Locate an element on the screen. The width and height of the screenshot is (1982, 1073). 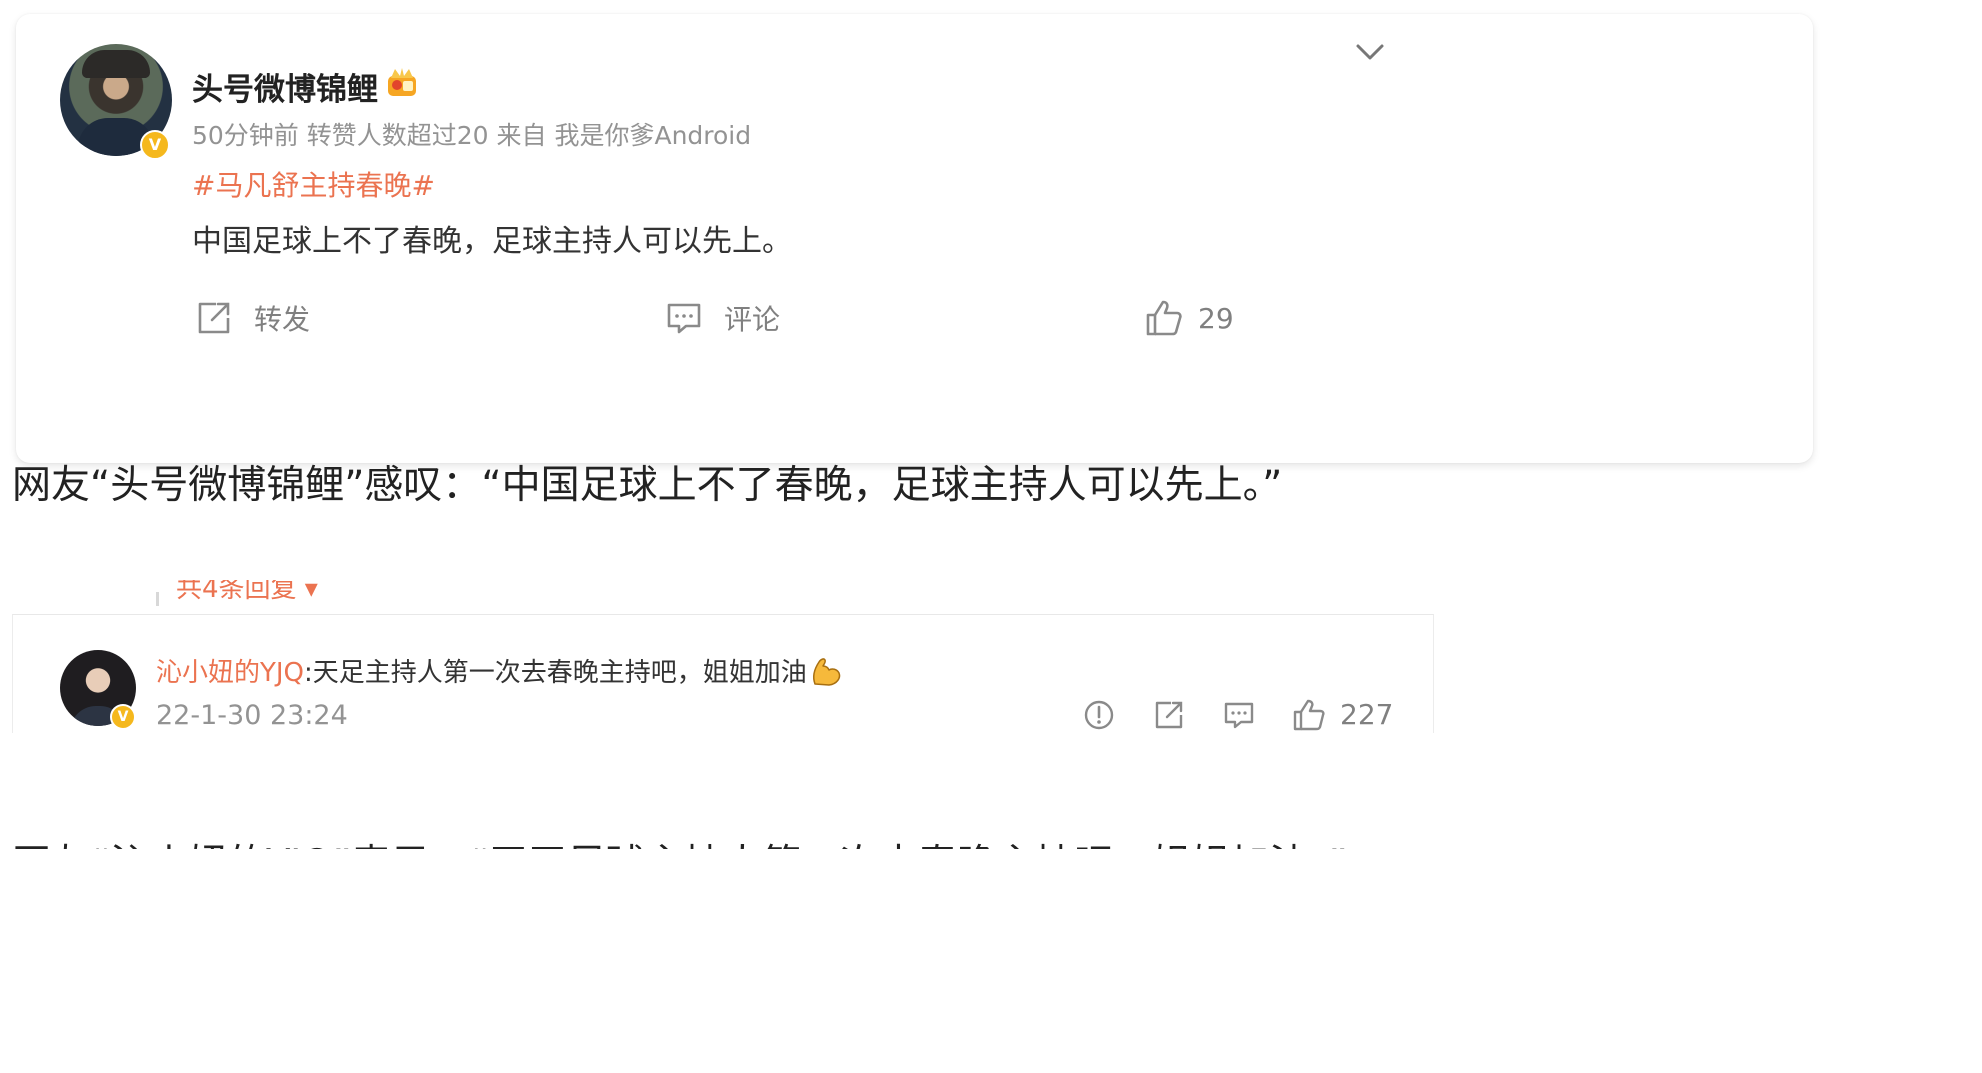
post-hashtag: #马凡舒主持春晚# is located at coordinates (313, 184).